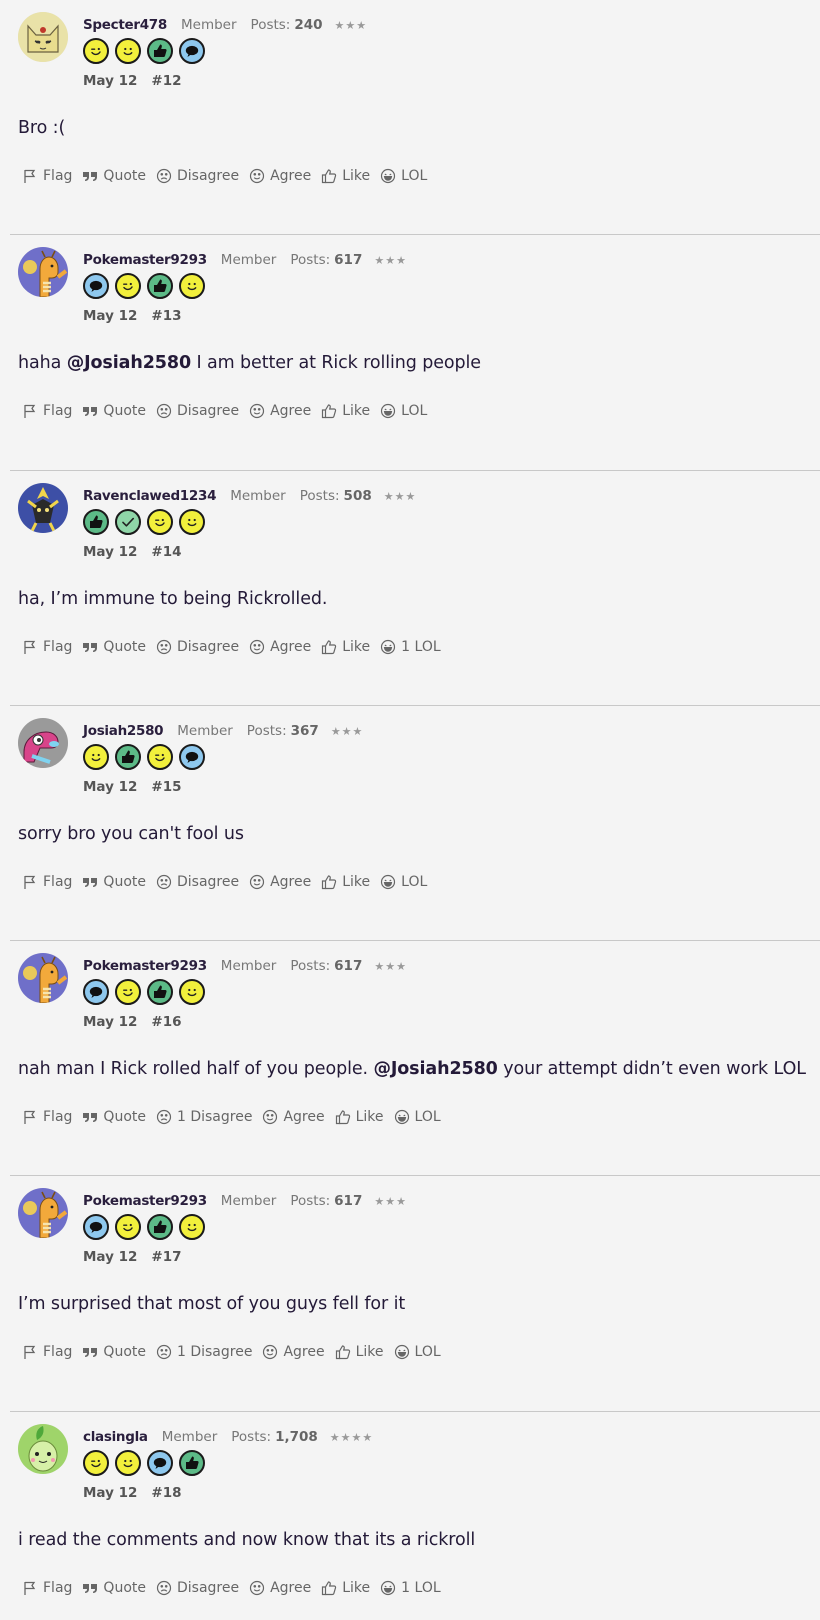  What do you see at coordinates (166, 1022) in the screenshot?
I see `post-number-link: #16` at bounding box center [166, 1022].